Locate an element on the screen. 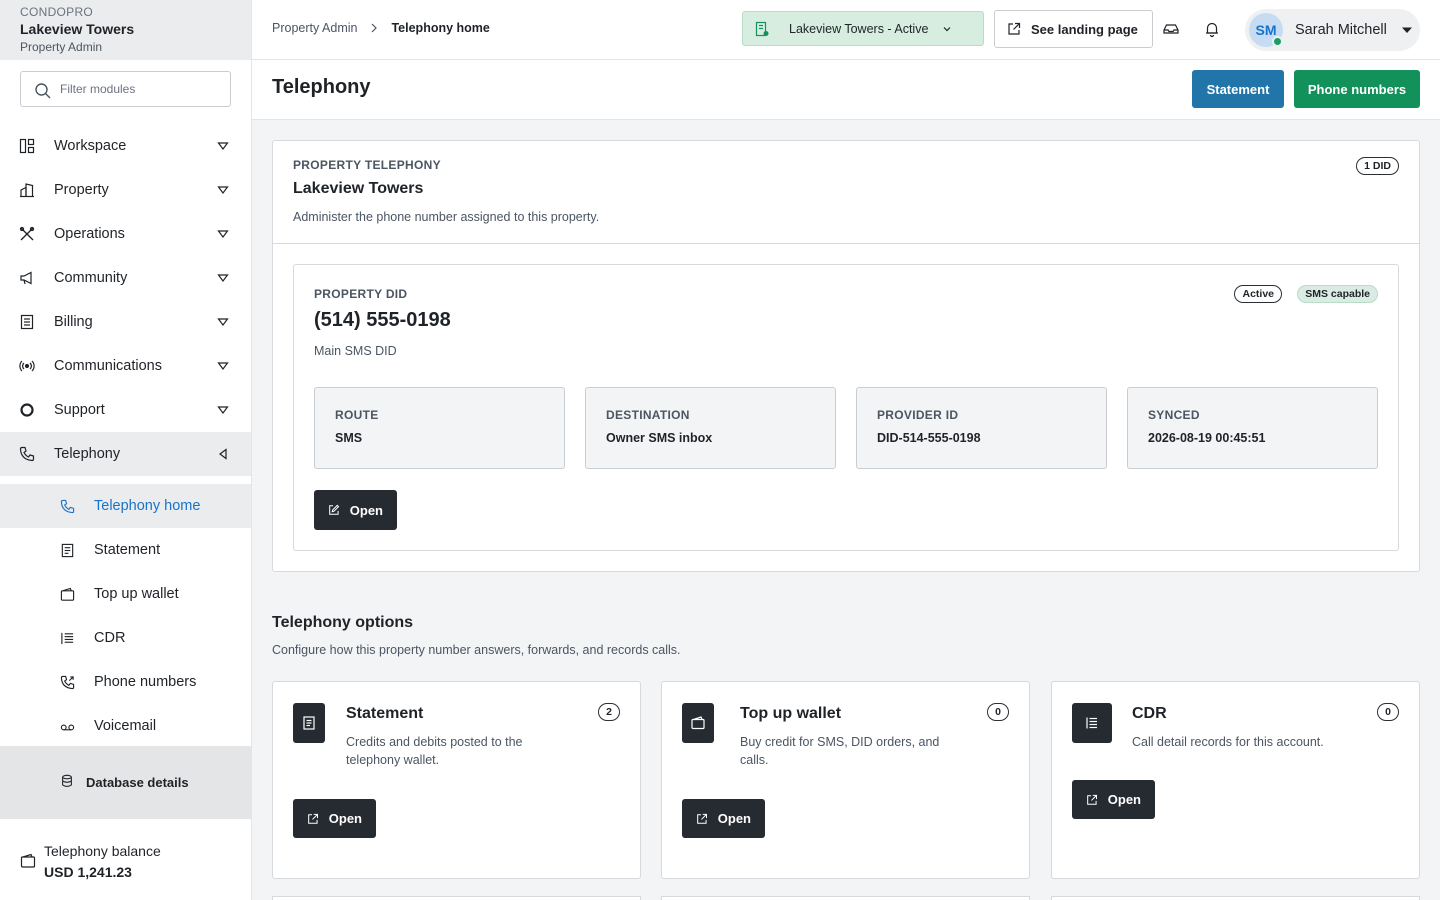 Image resolution: width=1440 pixels, height=900 pixels. bell-icon is located at coordinates (1212, 29).